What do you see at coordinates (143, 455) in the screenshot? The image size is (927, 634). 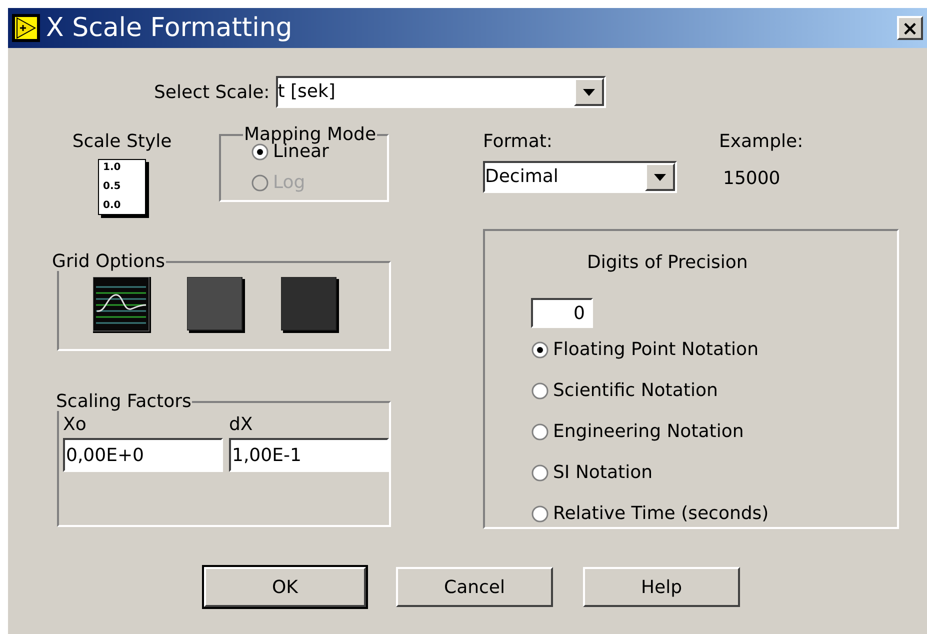 I see `input-field: 0,00E+0` at bounding box center [143, 455].